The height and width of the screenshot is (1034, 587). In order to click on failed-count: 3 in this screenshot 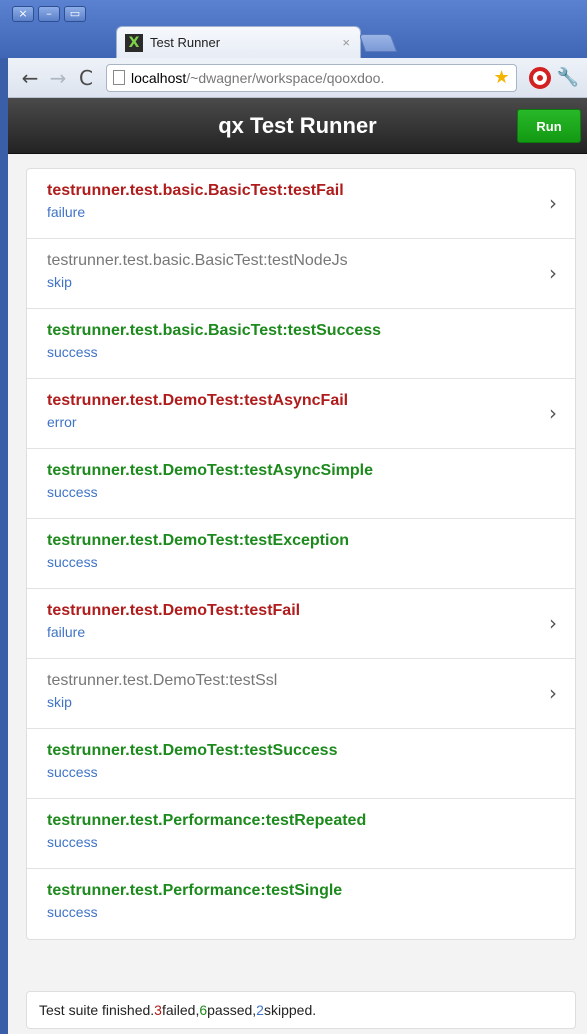, I will do `click(158, 1010)`.